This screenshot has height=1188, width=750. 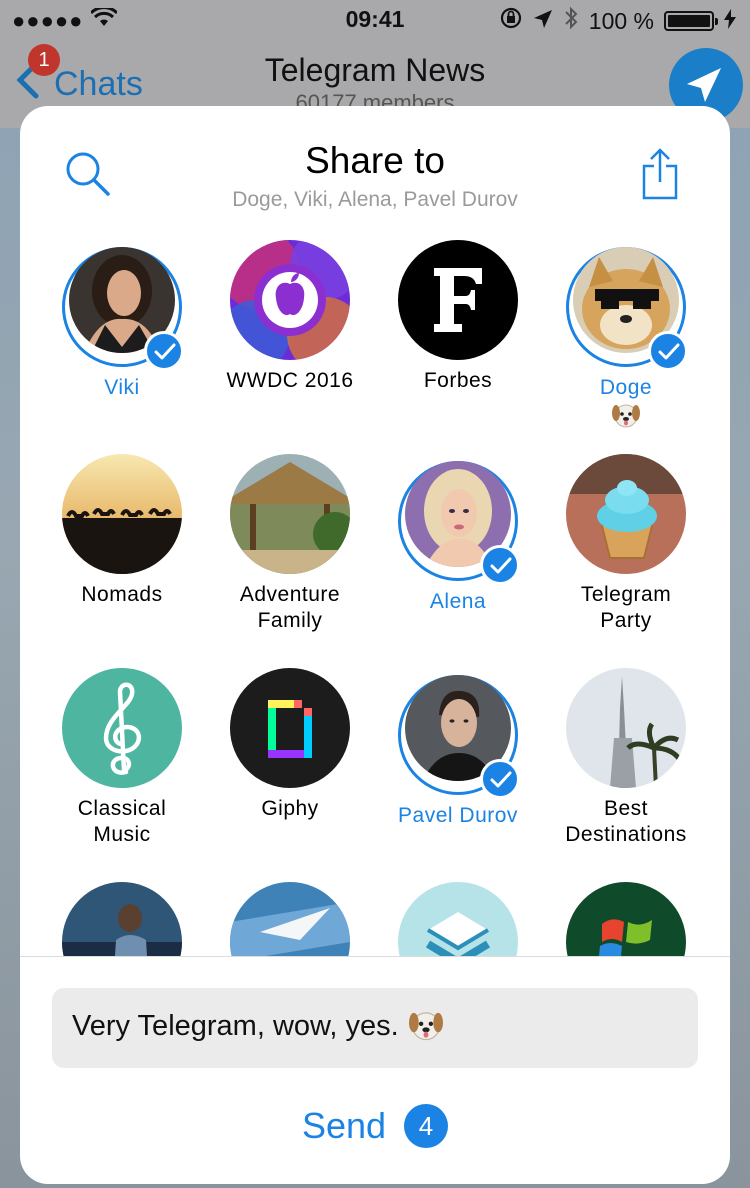 What do you see at coordinates (626, 834) in the screenshot?
I see `contact-name-line2: Destinations` at bounding box center [626, 834].